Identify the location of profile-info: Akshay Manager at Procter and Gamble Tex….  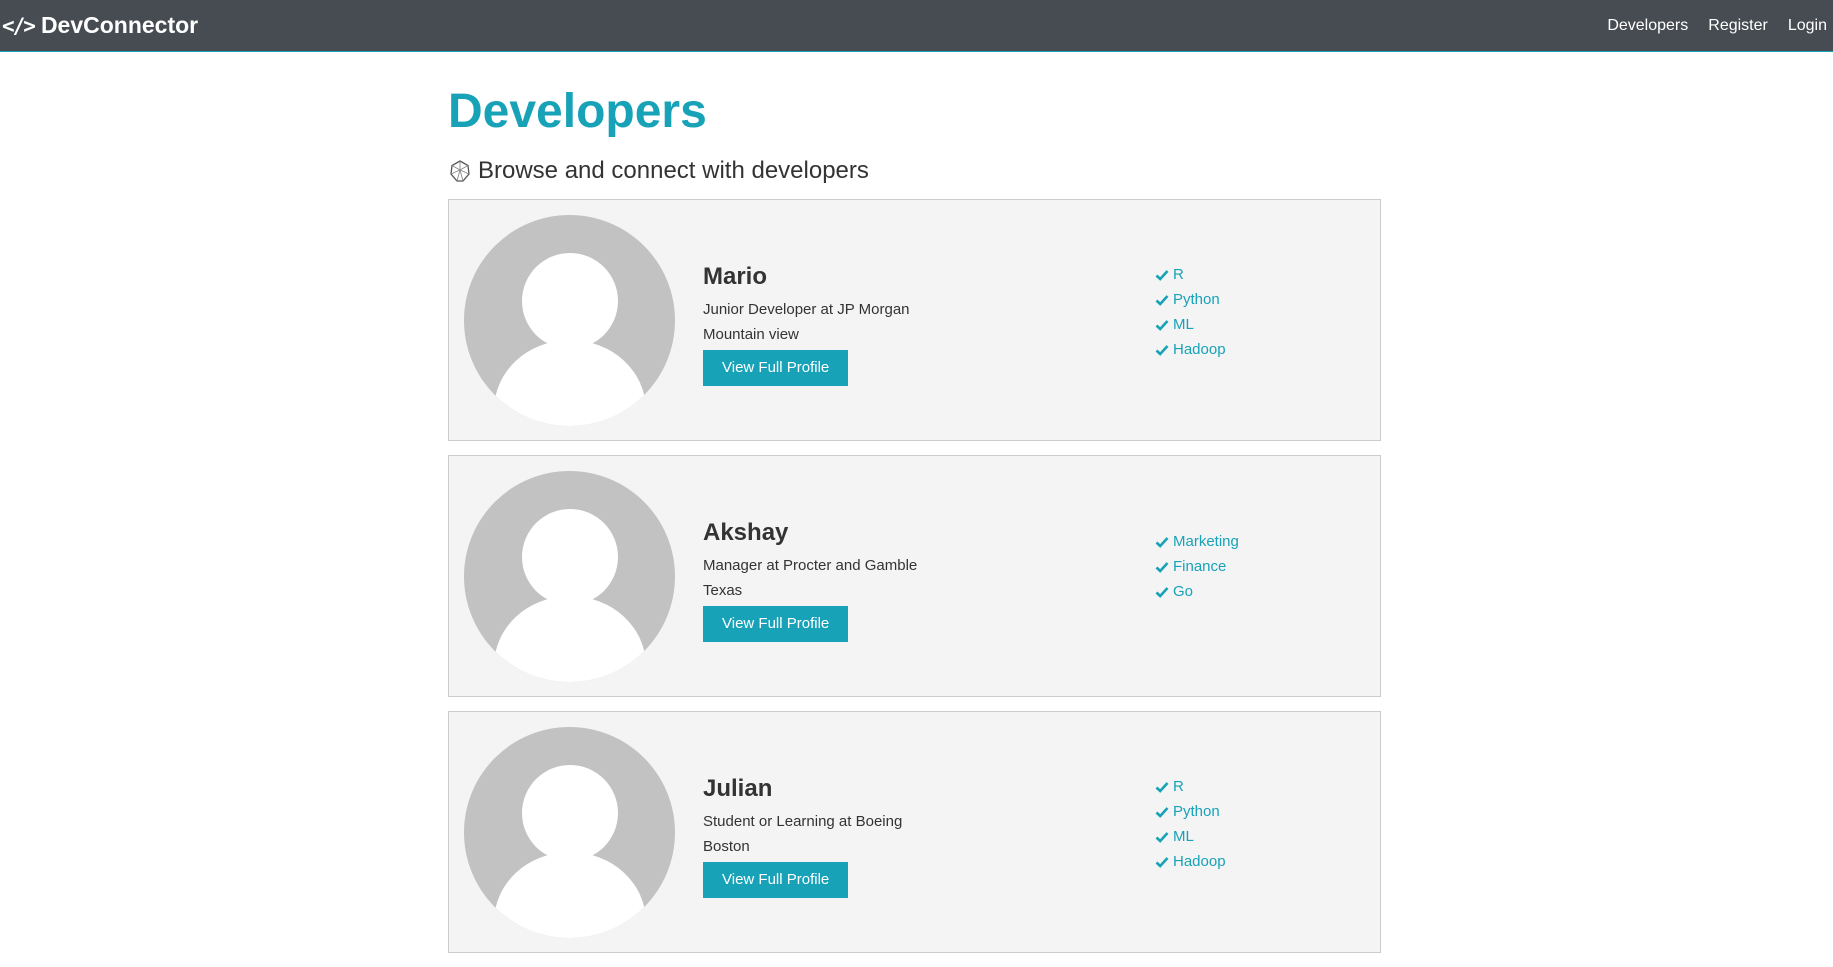
(810, 580).